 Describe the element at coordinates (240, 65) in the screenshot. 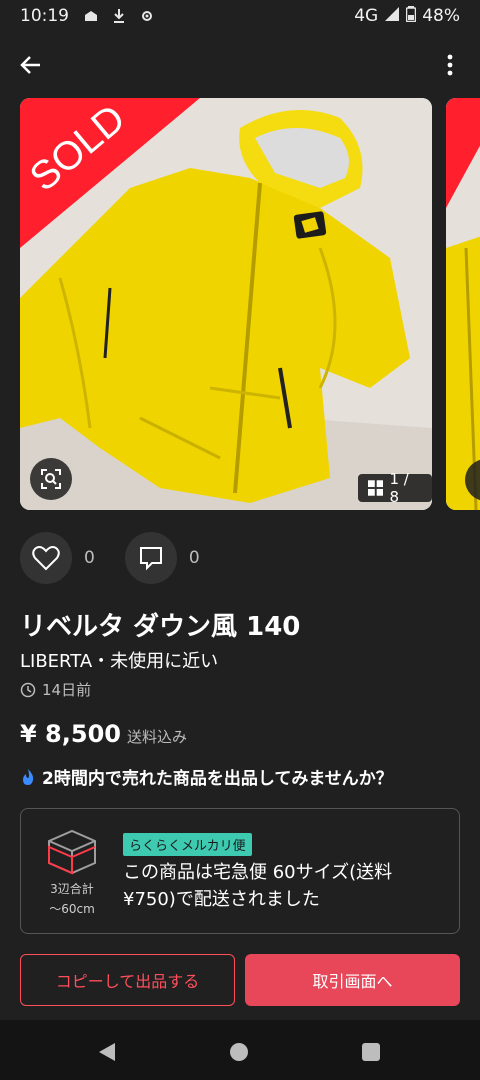

I see `app-bar` at that location.